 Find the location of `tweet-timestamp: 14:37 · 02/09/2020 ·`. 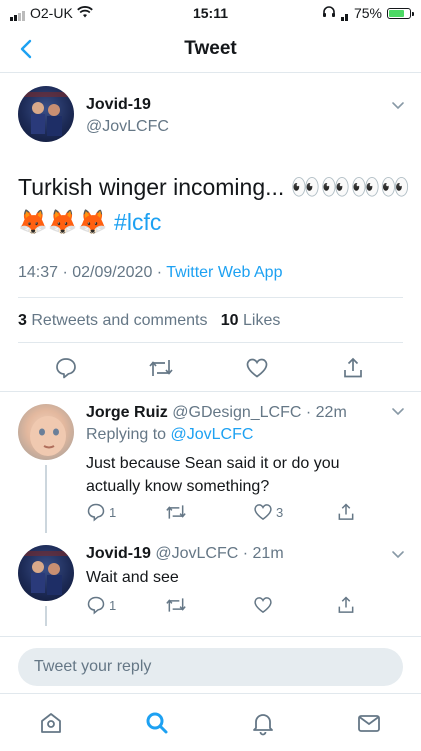

tweet-timestamp: 14:37 · 02/09/2020 · is located at coordinates (92, 272).